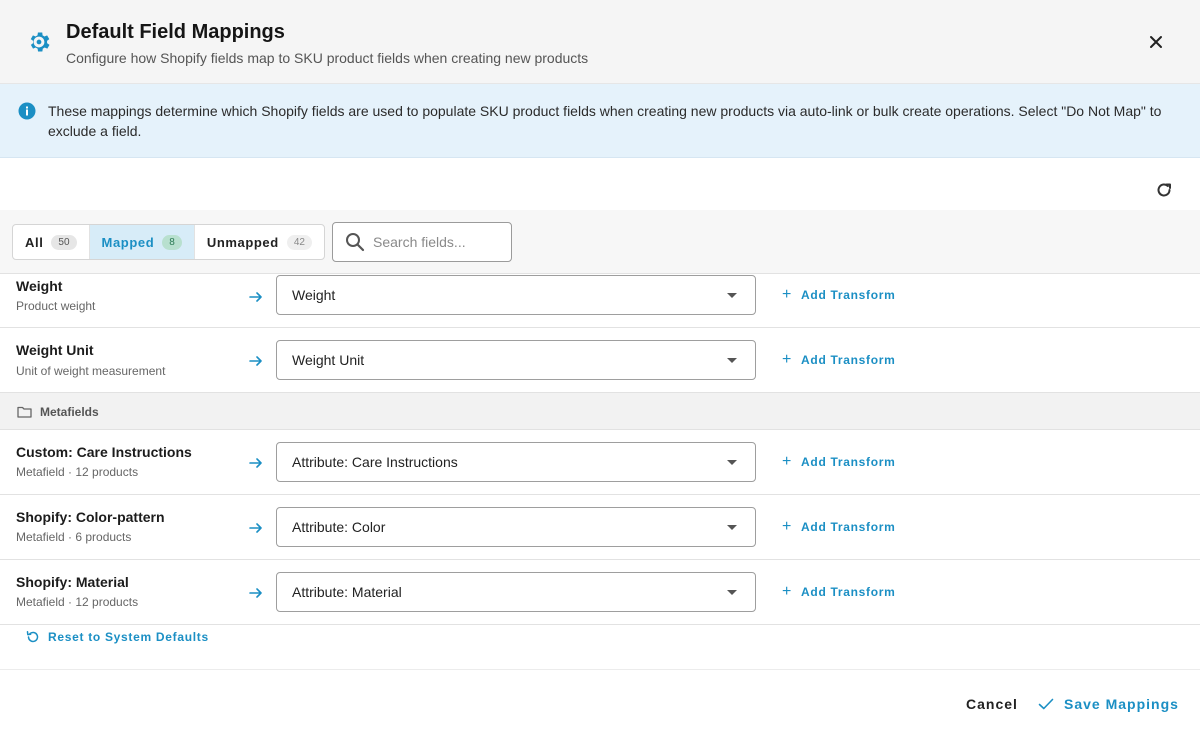 The image size is (1200, 738). What do you see at coordinates (339, 527) in the screenshot?
I see `mapping-select-value: Attribute: Color` at bounding box center [339, 527].